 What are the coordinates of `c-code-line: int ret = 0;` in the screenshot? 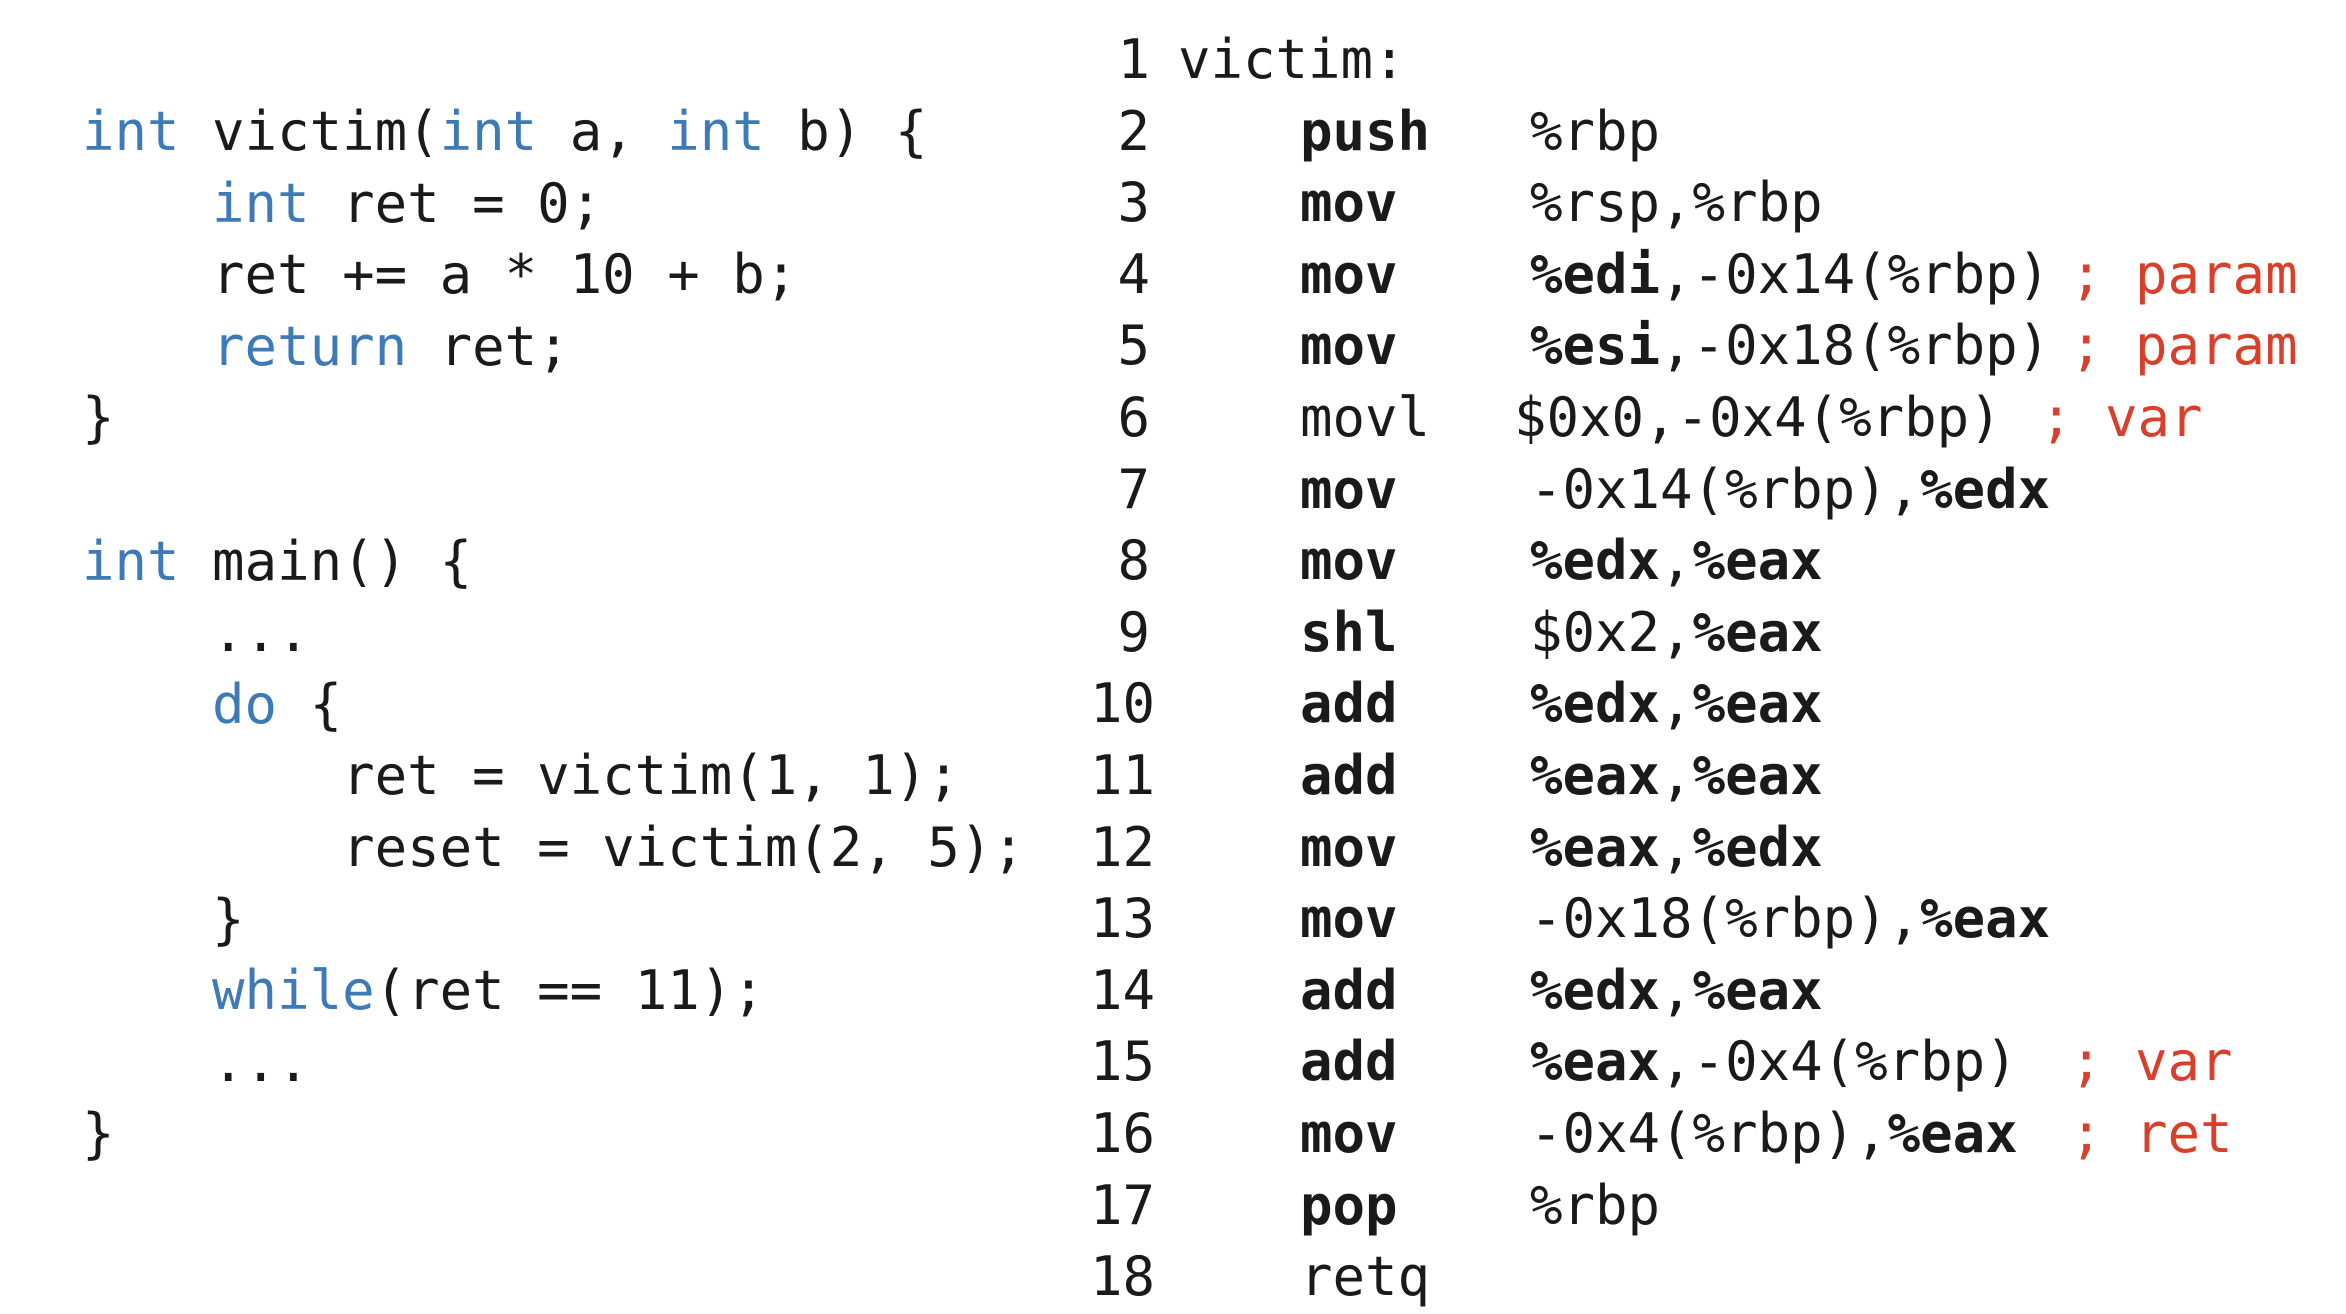 It's located at (342, 204).